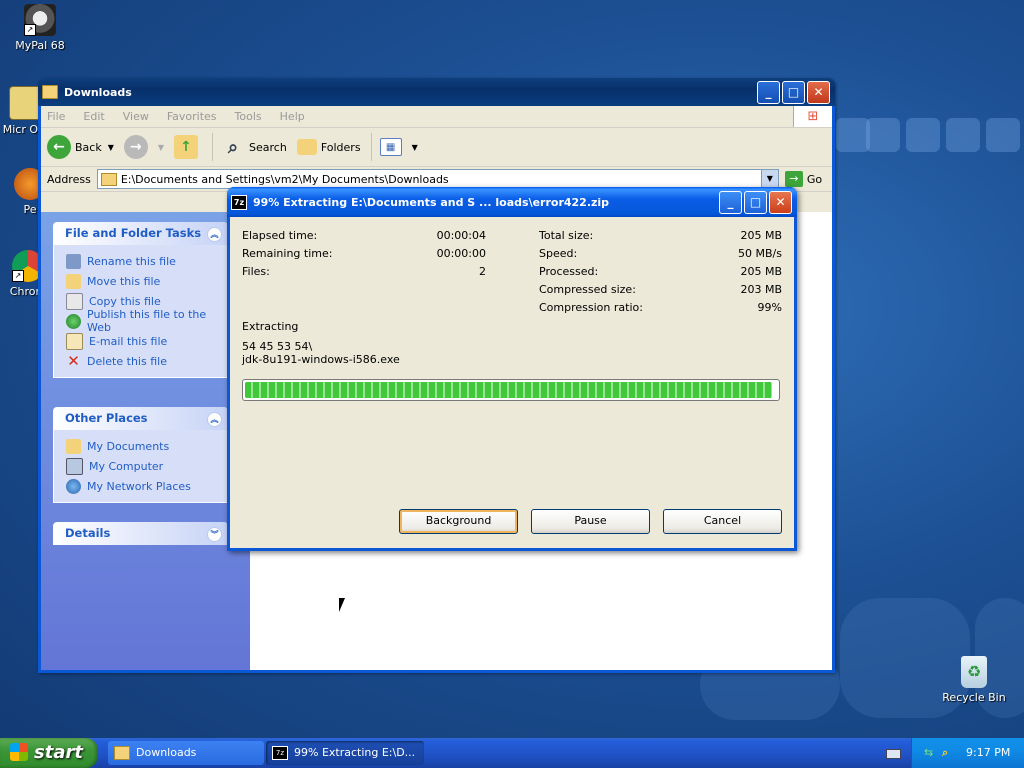  Describe the element at coordinates (928, 753) in the screenshot. I see `network-icon: ⇆` at that location.